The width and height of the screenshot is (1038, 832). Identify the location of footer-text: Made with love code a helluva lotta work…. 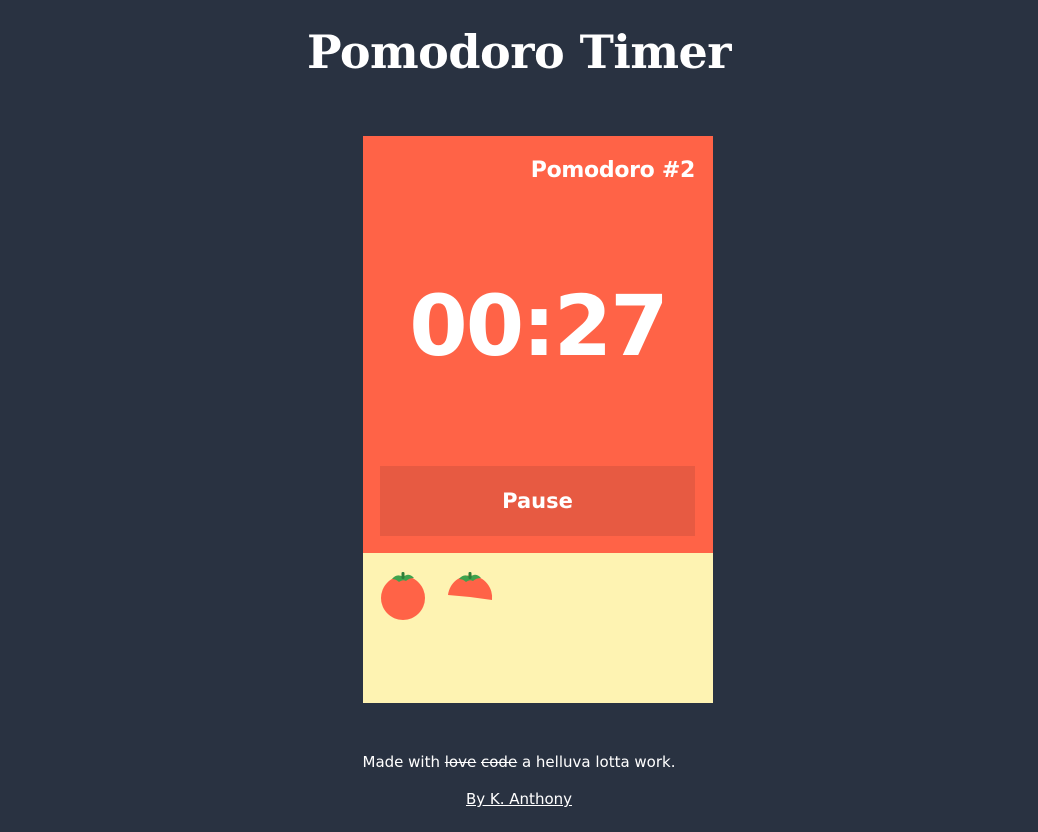
(519, 762).